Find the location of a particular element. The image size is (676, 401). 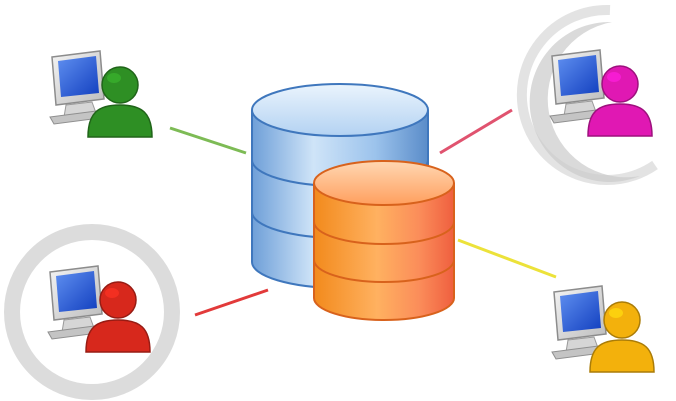

link-top-right is located at coordinates (476, 131).